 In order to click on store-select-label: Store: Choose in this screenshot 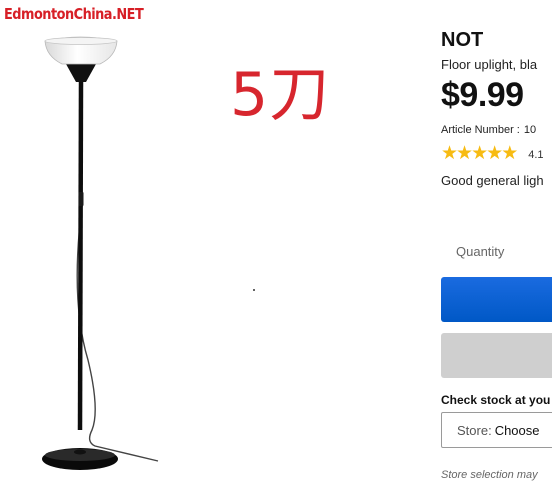, I will do `click(498, 430)`.